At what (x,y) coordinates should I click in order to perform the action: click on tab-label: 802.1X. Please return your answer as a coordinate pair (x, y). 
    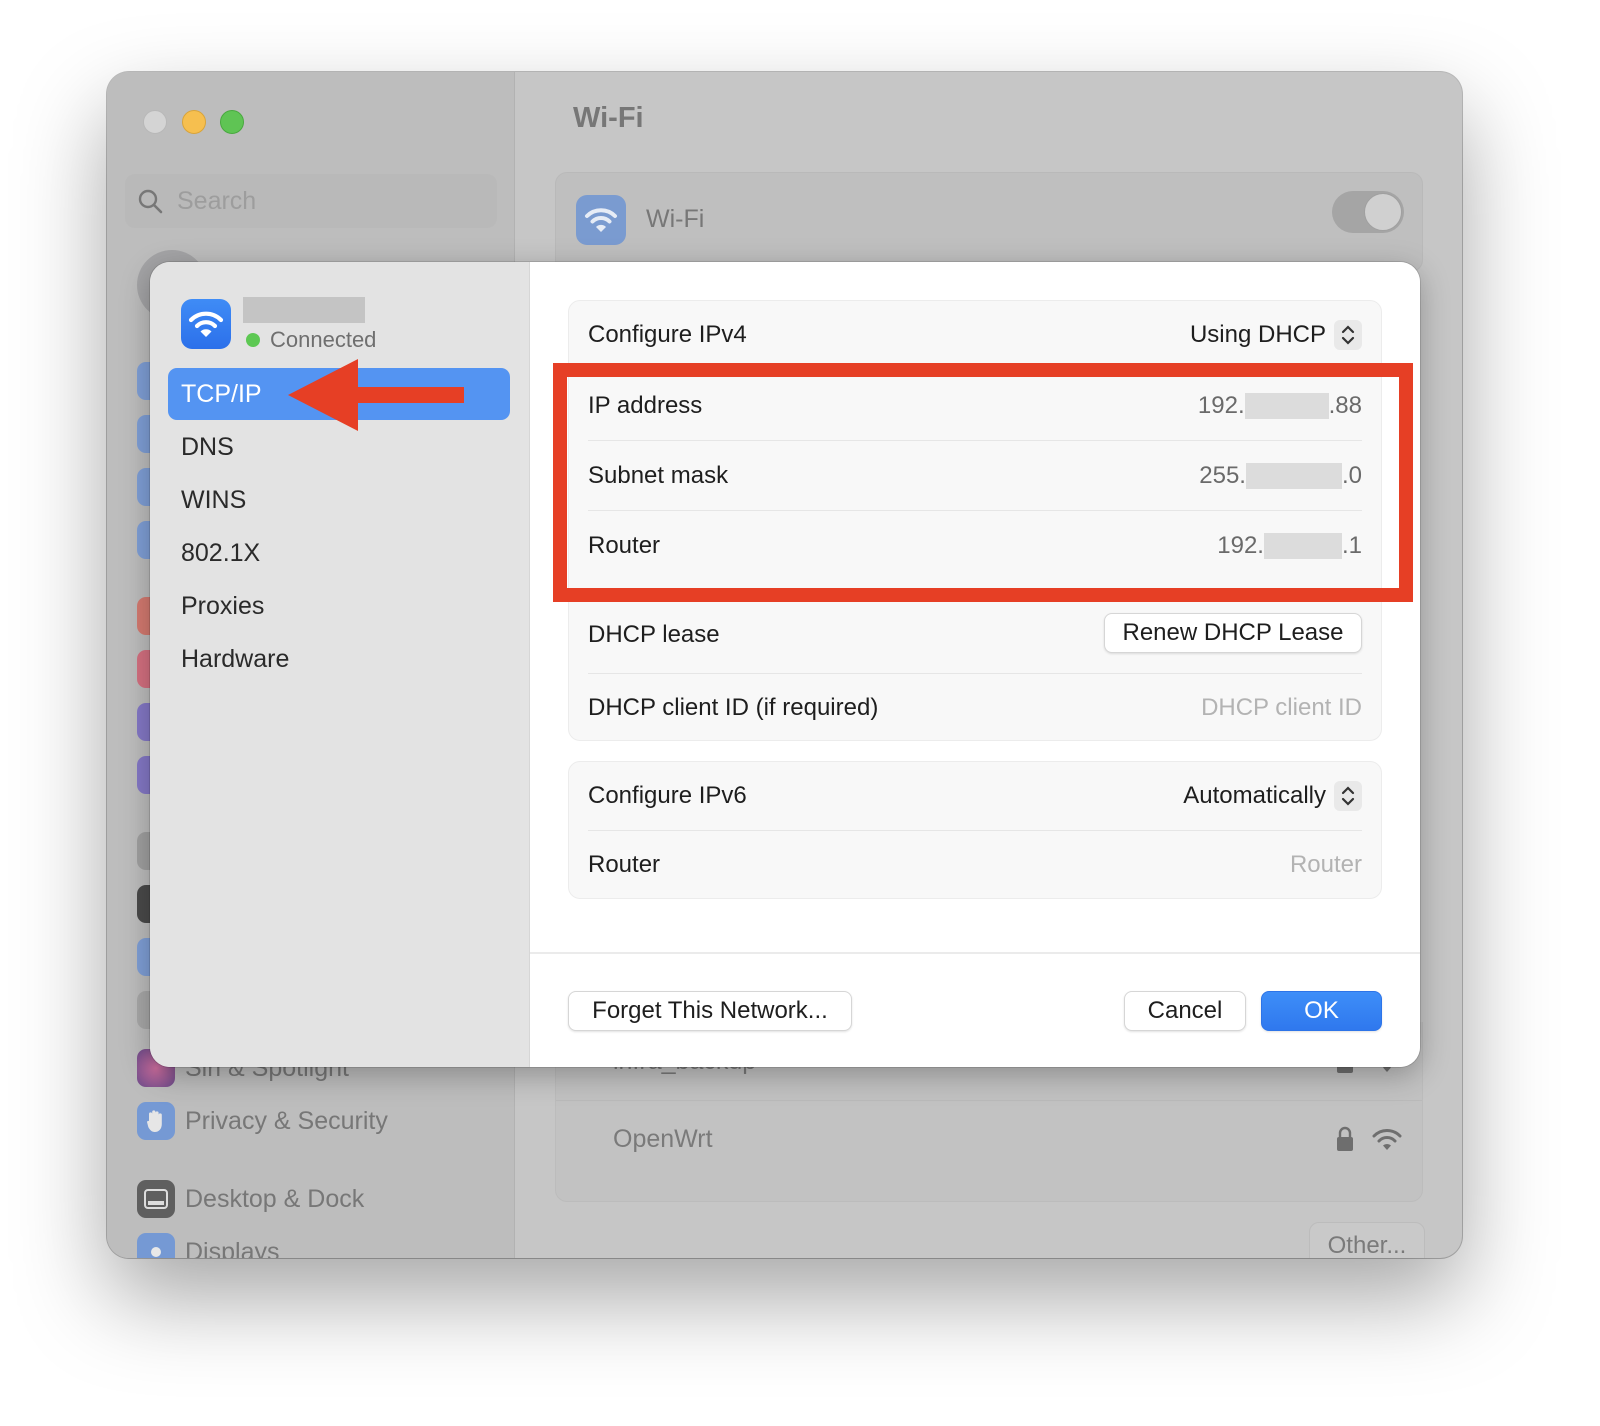
    Looking at the image, I should click on (221, 552).